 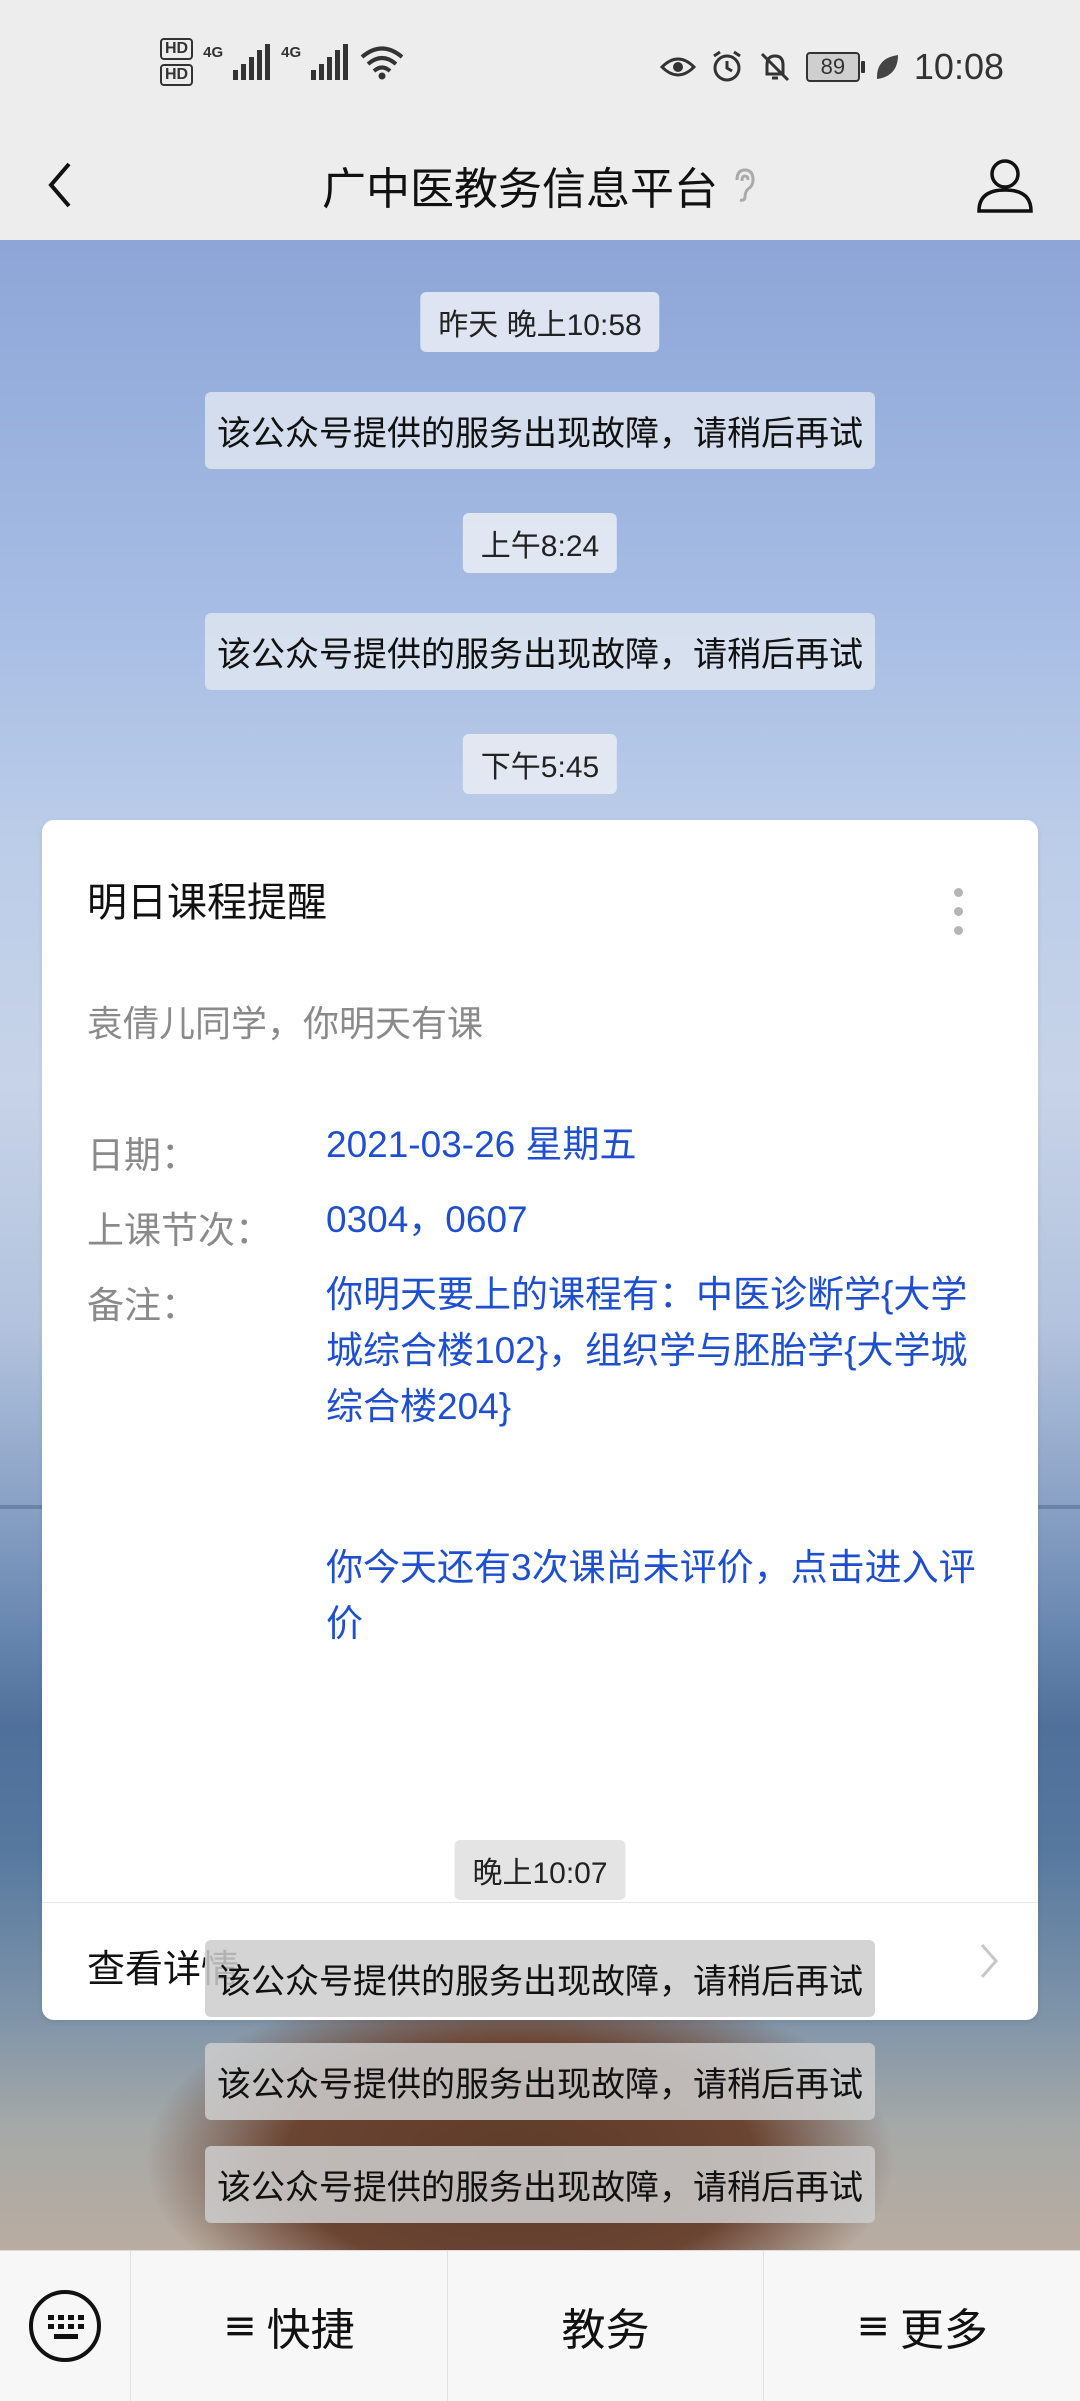 What do you see at coordinates (540, 1870) in the screenshot?
I see `timestamp: 晚上10:07` at bounding box center [540, 1870].